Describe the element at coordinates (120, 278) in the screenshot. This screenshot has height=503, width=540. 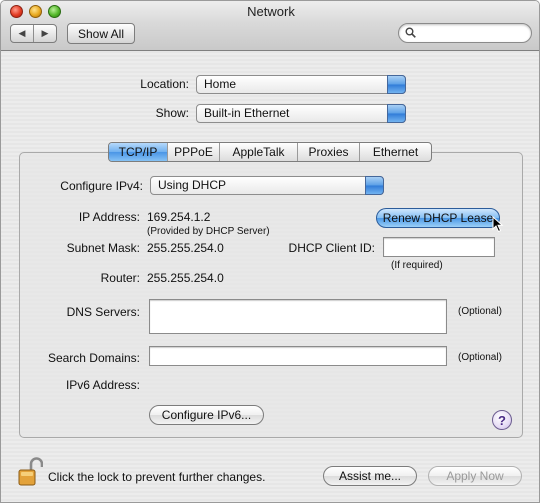
I see `router-label: Router:` at that location.